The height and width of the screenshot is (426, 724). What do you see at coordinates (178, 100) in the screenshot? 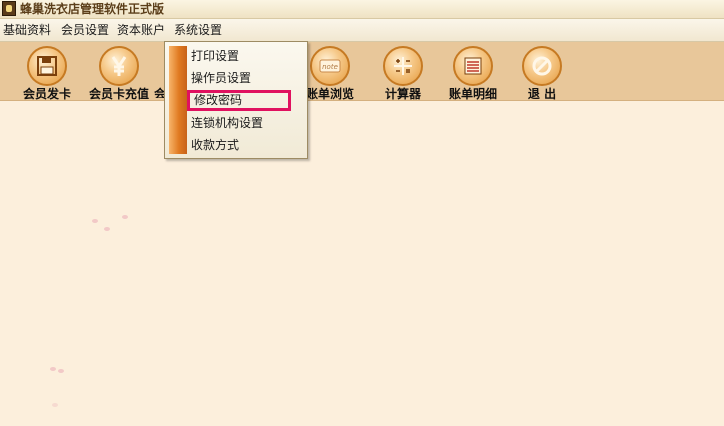
I see `dropdown-side-bar` at bounding box center [178, 100].